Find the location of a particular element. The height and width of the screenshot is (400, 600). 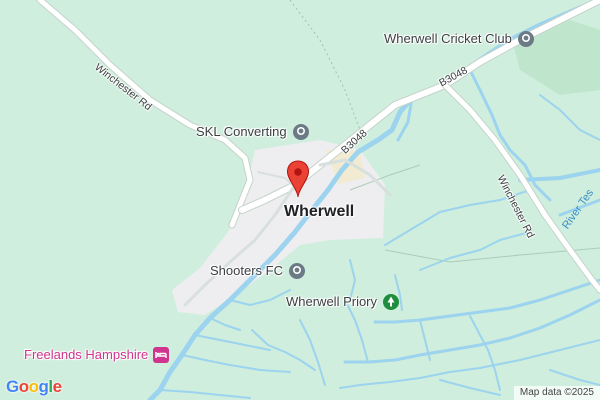

google-logo: Google is located at coordinates (34, 387).